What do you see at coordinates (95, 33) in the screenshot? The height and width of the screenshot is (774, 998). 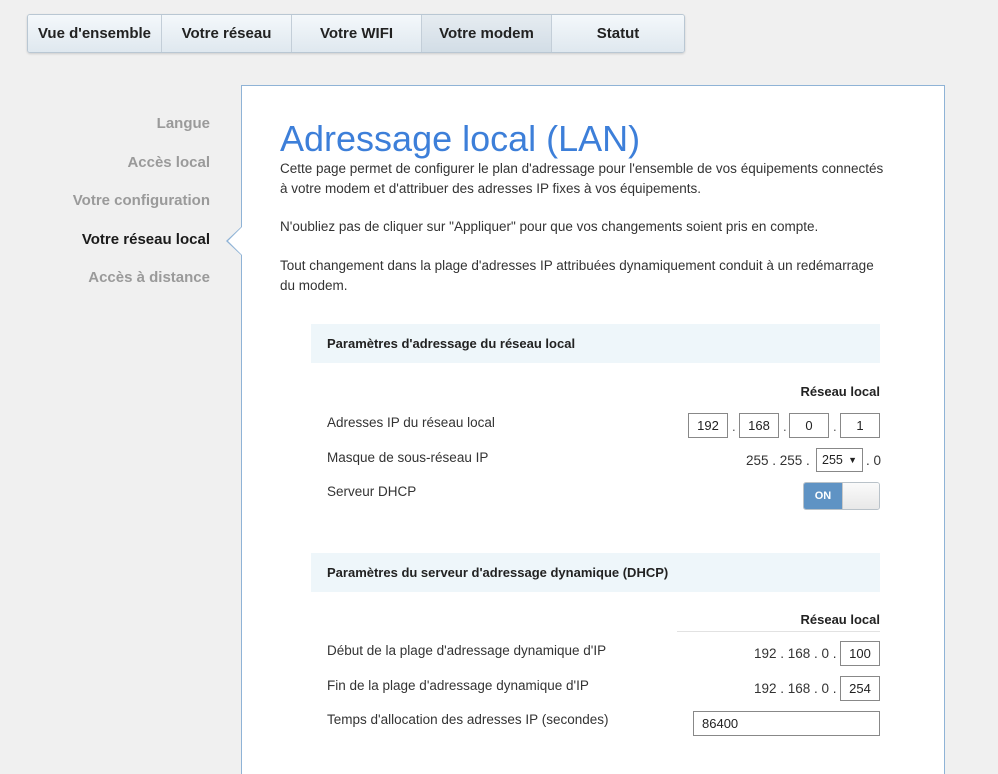 I see `tab-vue-ensemble: Vue d'ensemble` at bounding box center [95, 33].